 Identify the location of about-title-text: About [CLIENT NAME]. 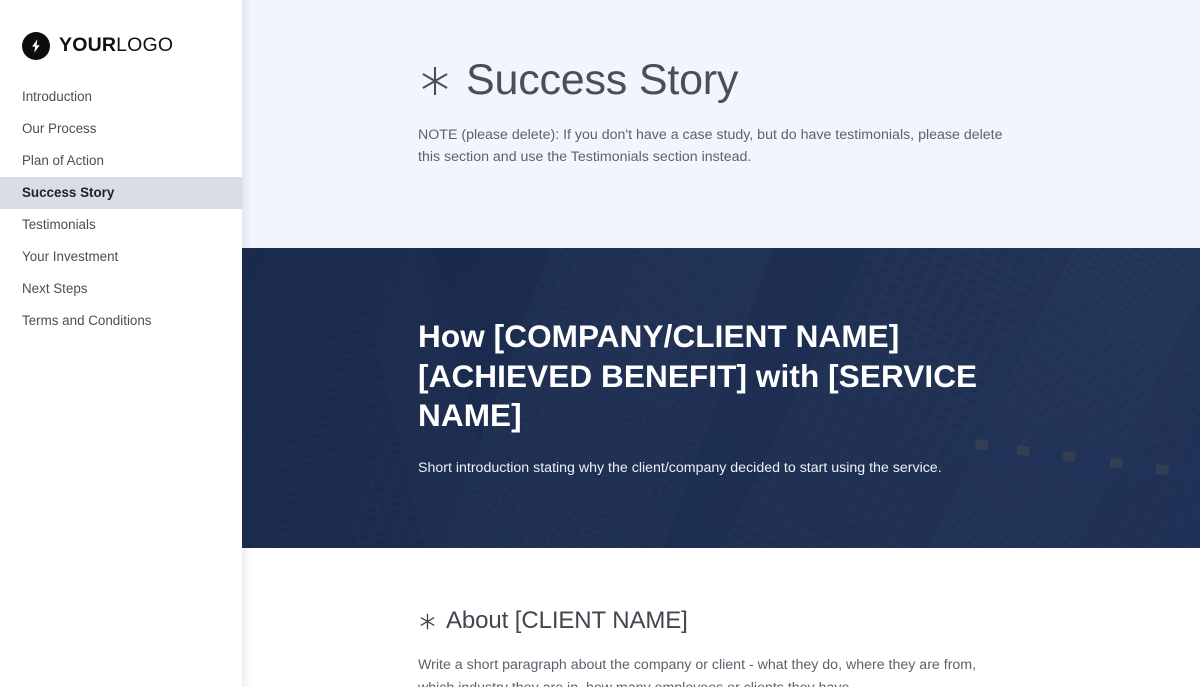
(567, 620).